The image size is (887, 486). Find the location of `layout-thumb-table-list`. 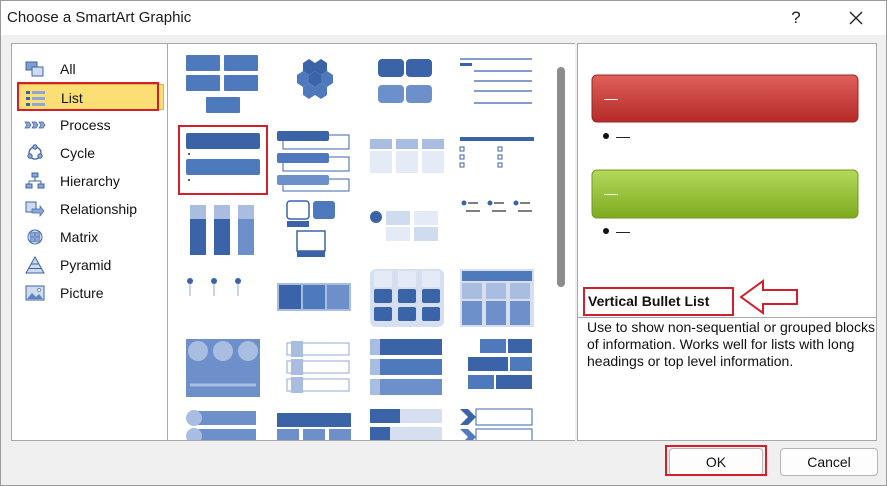

layout-thumb-table-list is located at coordinates (407, 298).